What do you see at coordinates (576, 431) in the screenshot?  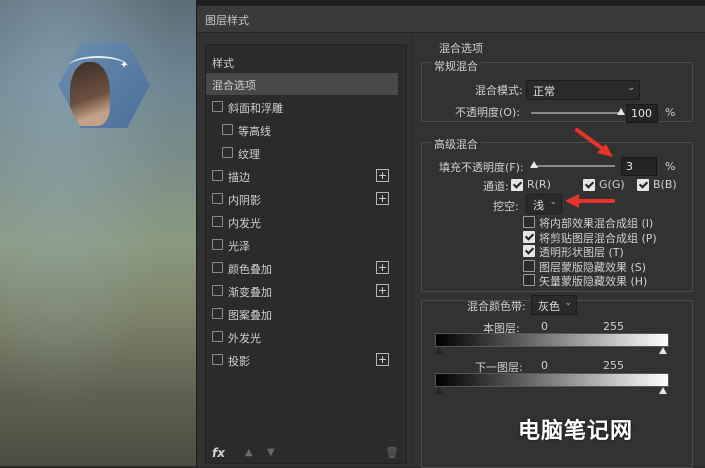 I see `watermark-text: 电脑笔记网` at bounding box center [576, 431].